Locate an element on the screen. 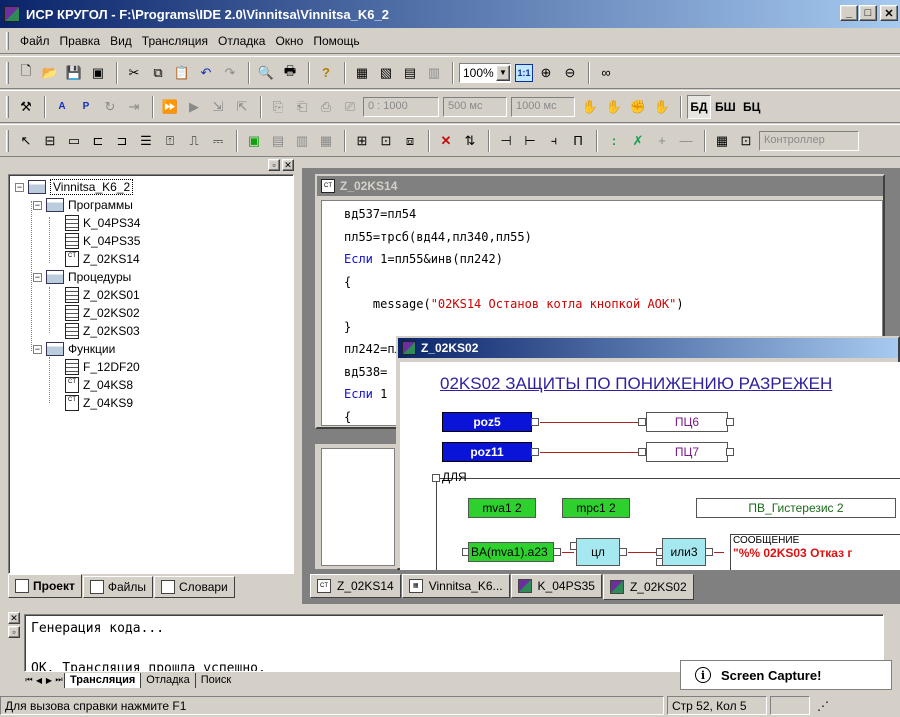 The width and height of the screenshot is (900, 717). background-window is located at coordinates (358, 506).